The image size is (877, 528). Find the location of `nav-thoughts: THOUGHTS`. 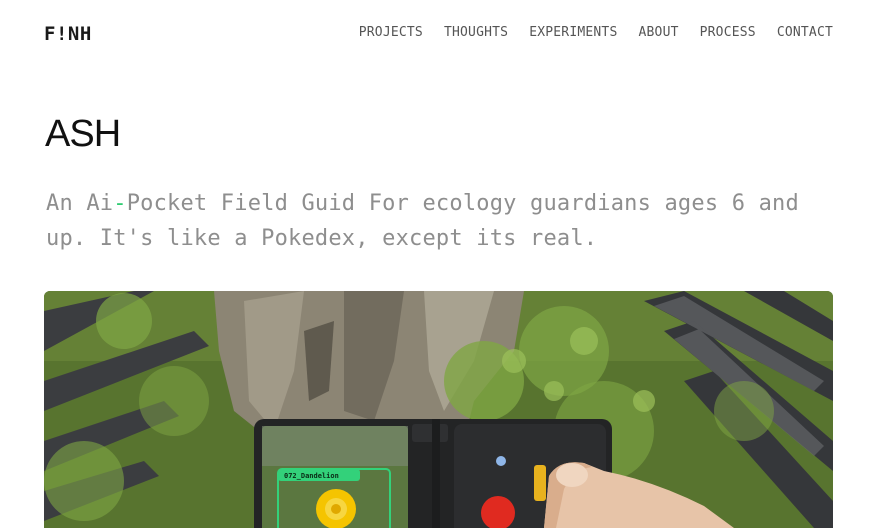

nav-thoughts: THOUGHTS is located at coordinates (476, 32).